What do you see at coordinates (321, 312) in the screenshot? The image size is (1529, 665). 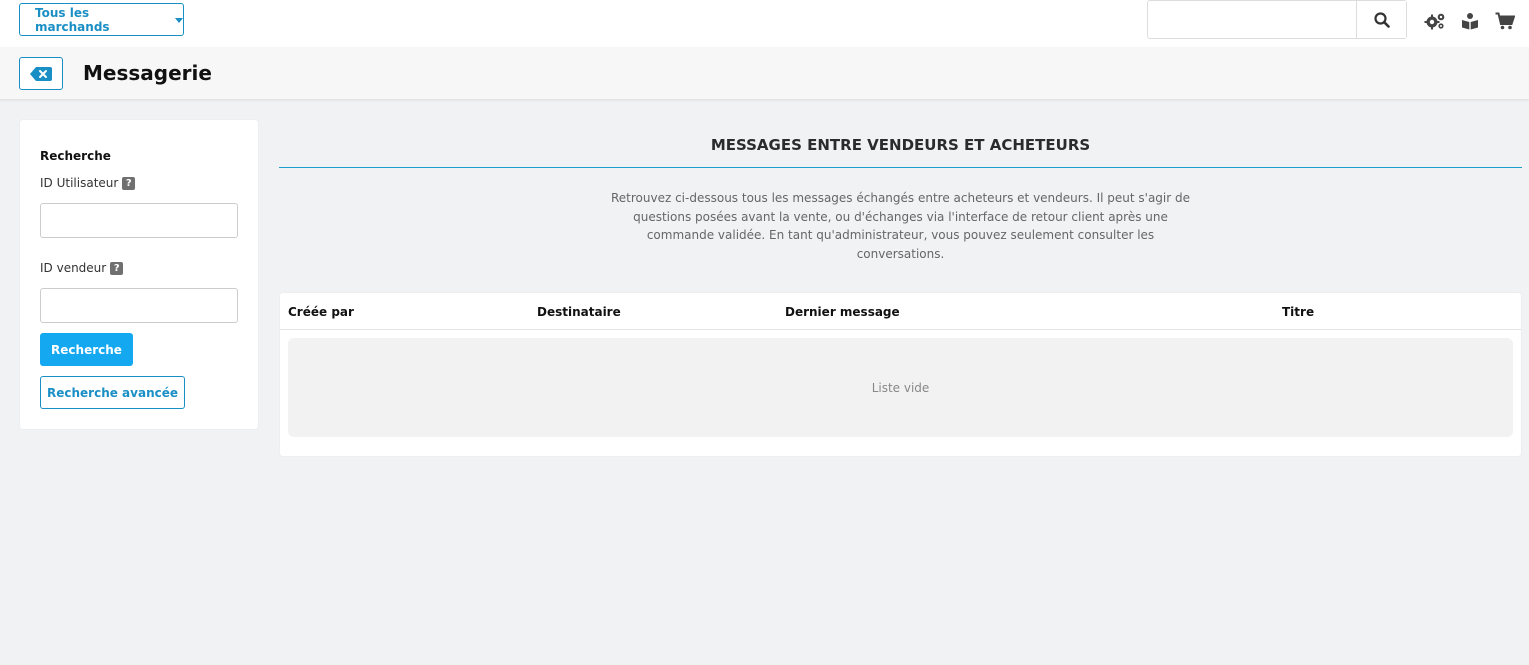 I see `column-header-created-by: Créée par` at bounding box center [321, 312].